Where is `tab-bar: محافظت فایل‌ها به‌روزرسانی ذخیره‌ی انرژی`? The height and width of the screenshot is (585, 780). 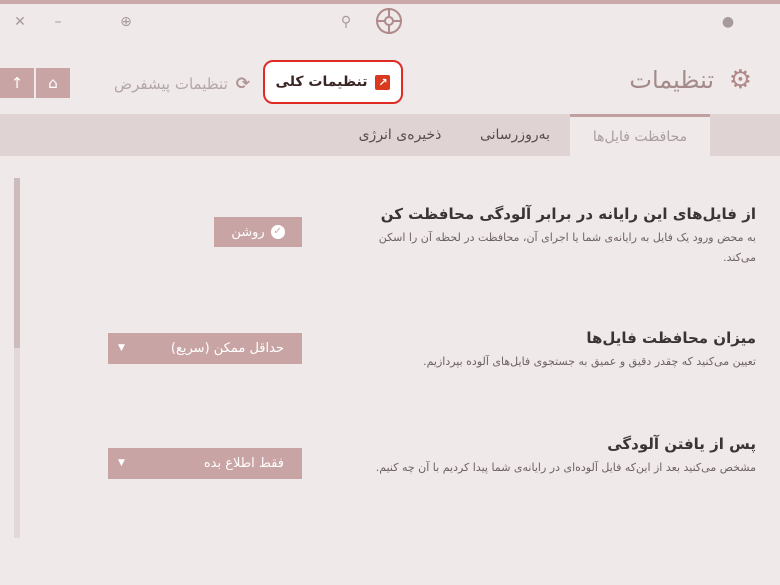
tab-bar: محافظت فایل‌ها به‌روزرسانی ذخیره‌ی انرژی is located at coordinates (390, 135).